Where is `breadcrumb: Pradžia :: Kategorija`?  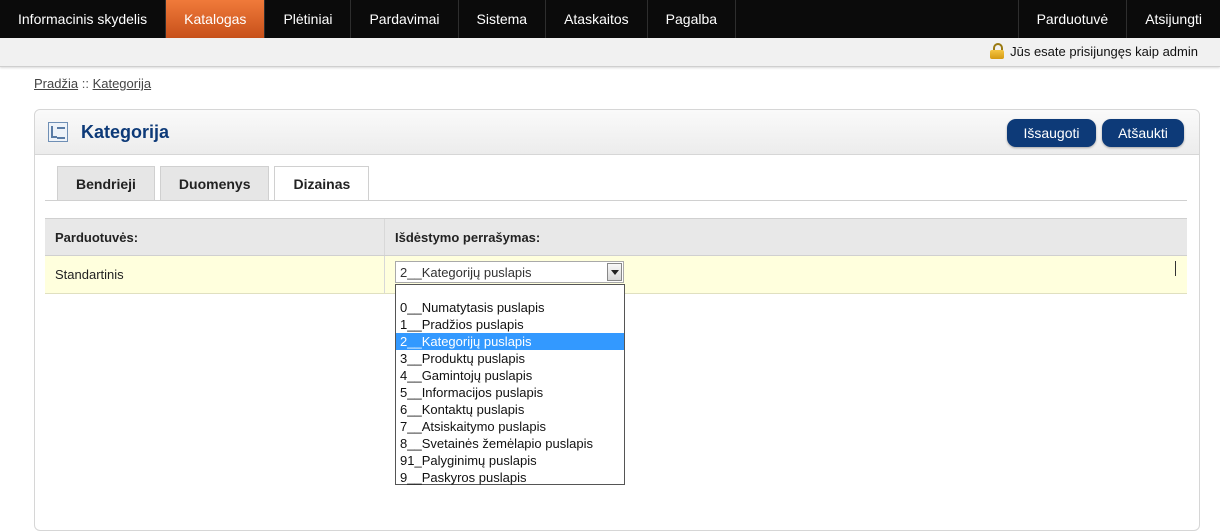
breadcrumb: Pradžia :: Kategorija is located at coordinates (92, 83).